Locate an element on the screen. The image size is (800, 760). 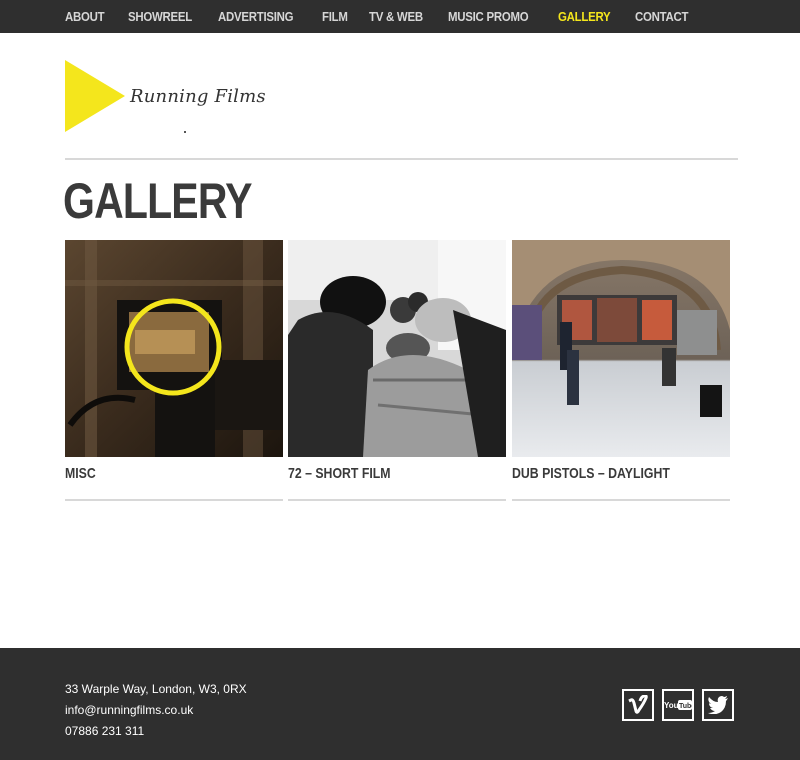
nav-film: FILM is located at coordinates (335, 16).